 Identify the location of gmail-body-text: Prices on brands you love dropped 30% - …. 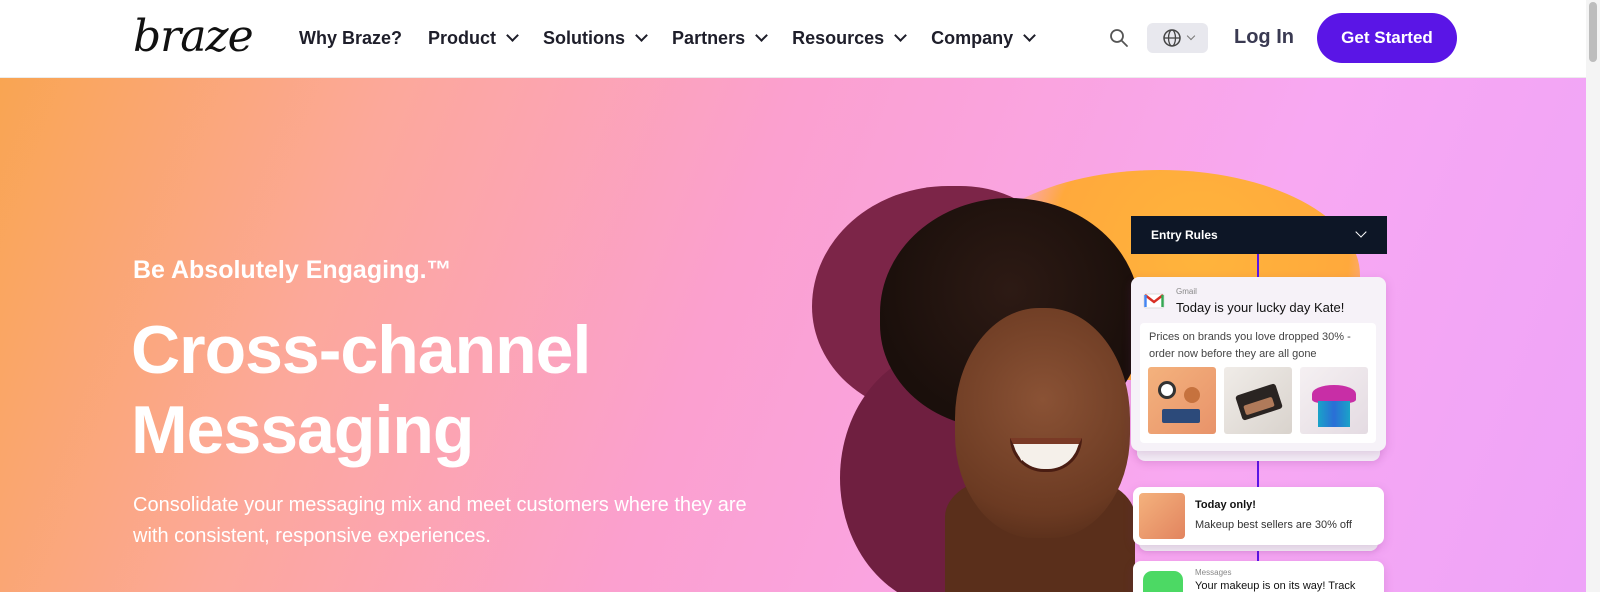
(1250, 345).